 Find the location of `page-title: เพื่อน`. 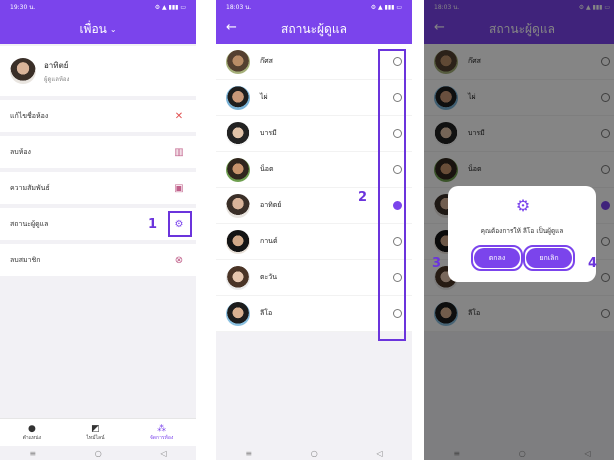

page-title: เพื่อน is located at coordinates (92, 29).